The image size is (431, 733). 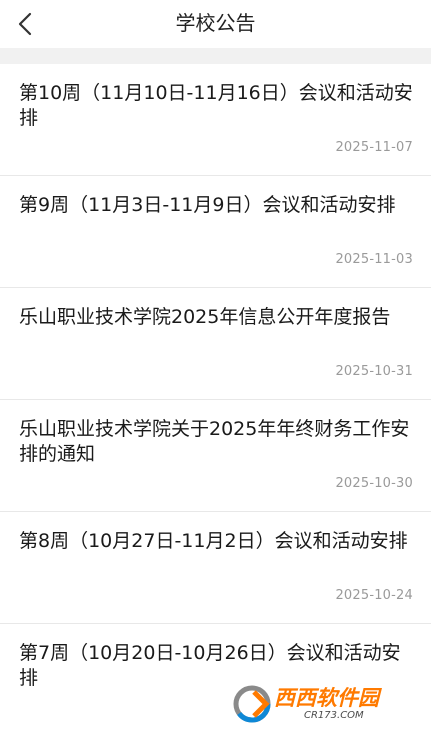 I want to click on notice-title: 第10周（11月10日-11月16日）会议和活动安排, so click(x=216, y=105).